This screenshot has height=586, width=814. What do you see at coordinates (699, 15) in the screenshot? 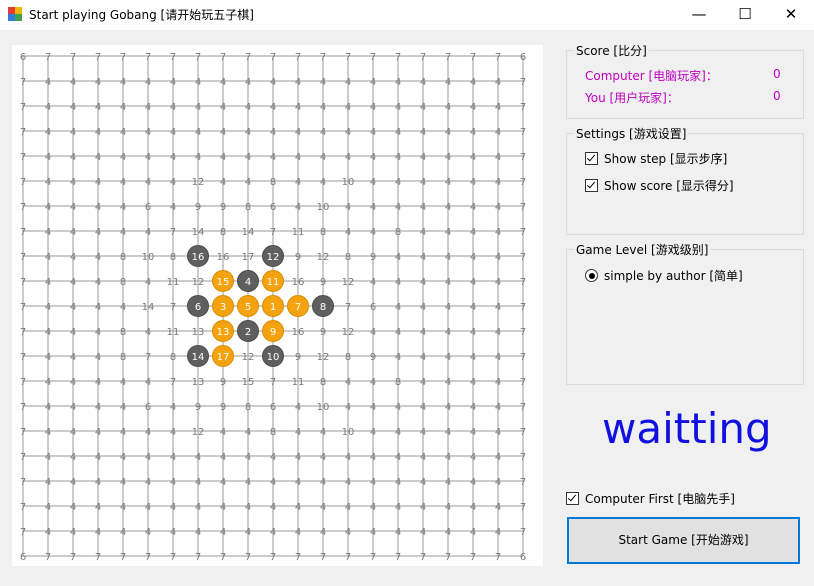
I see `minimize-button: —` at bounding box center [699, 15].